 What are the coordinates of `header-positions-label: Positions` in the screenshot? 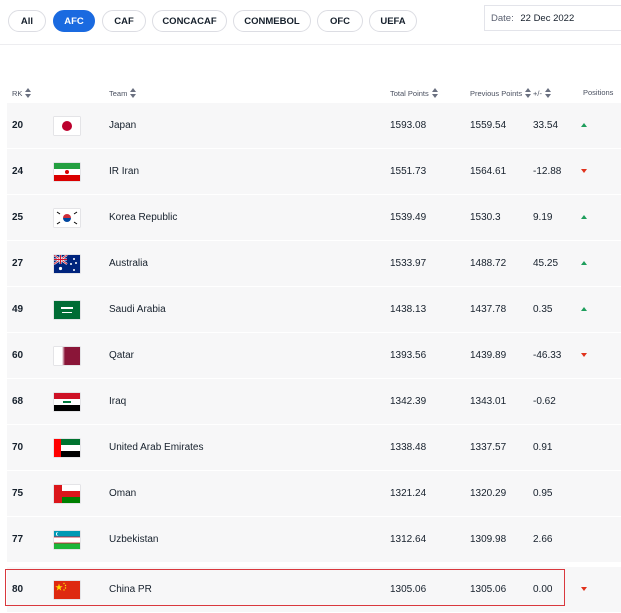 It's located at (598, 92).